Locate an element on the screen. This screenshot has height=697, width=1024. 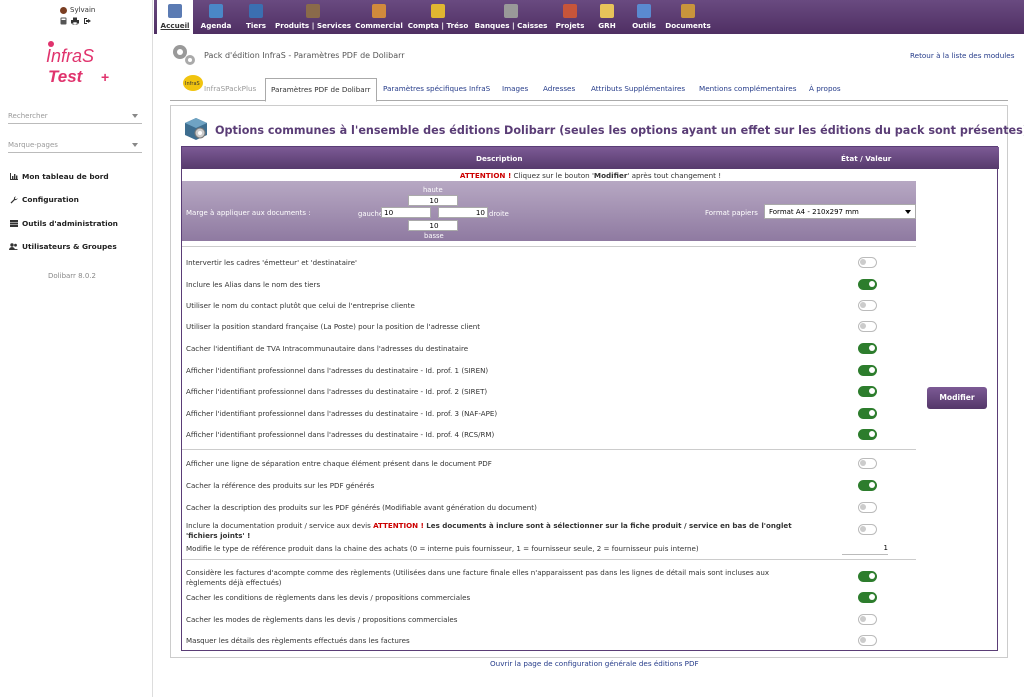
calculator-icon is located at coordinates (63, 21).